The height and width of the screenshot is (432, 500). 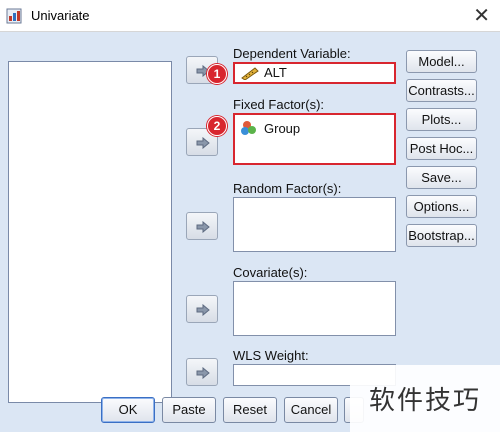 I want to click on fixed-factor-field: Group, so click(x=314, y=139).